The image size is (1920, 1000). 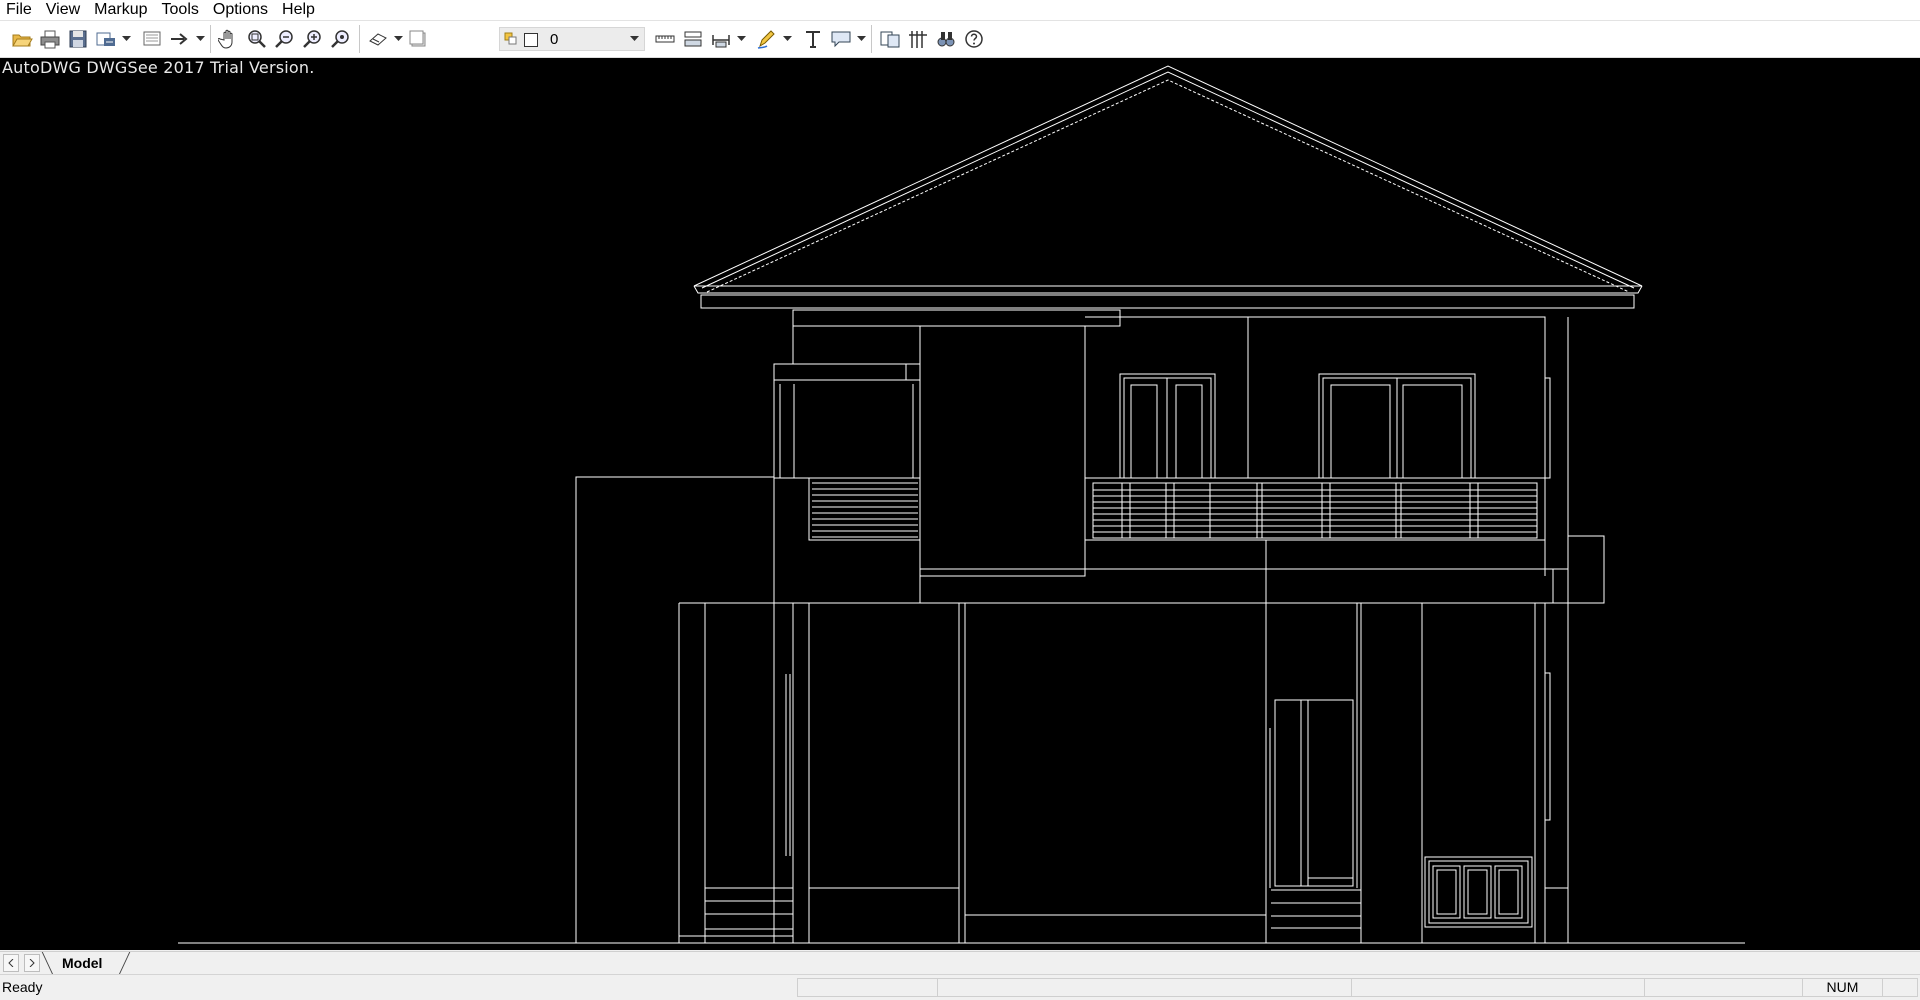 What do you see at coordinates (946, 39) in the screenshot?
I see `find-icon` at bounding box center [946, 39].